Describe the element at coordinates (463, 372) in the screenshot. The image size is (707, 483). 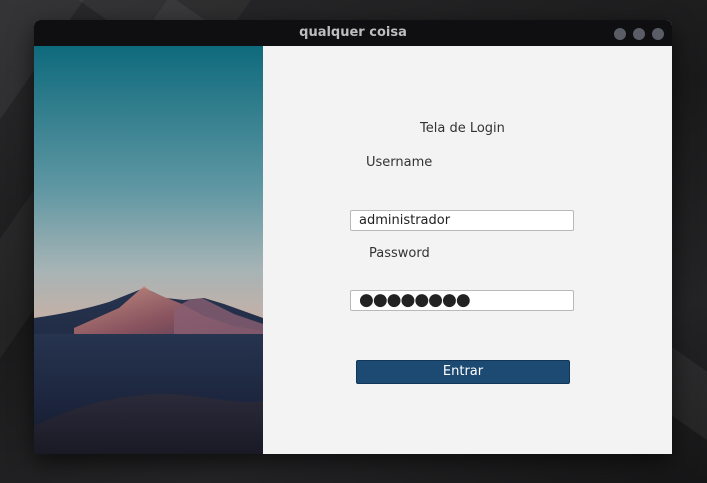
I see `login-button: Entrar` at that location.